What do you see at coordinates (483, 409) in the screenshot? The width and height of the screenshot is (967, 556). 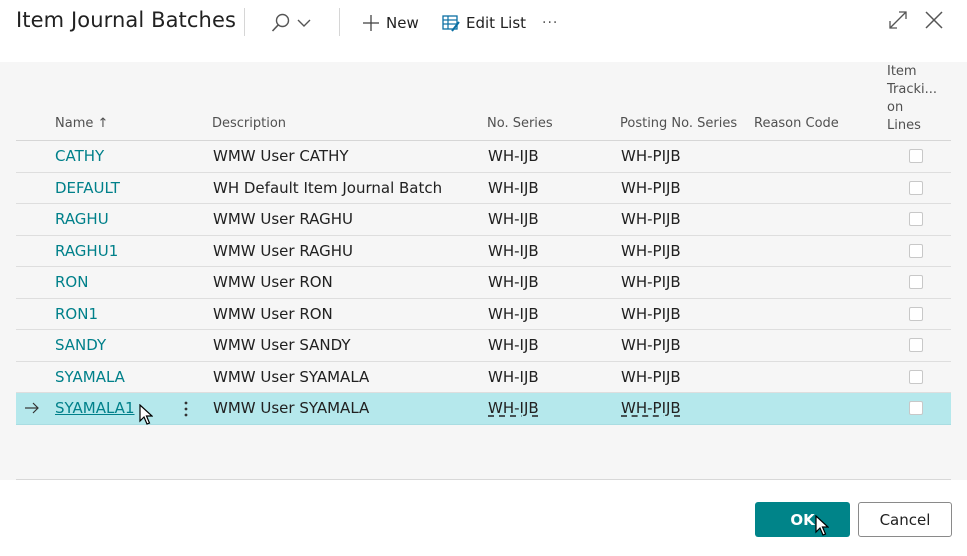 I see `table-row: SYAMALA1 WMW User SYAMALA WH-IJB WH-PIJB` at bounding box center [483, 409].